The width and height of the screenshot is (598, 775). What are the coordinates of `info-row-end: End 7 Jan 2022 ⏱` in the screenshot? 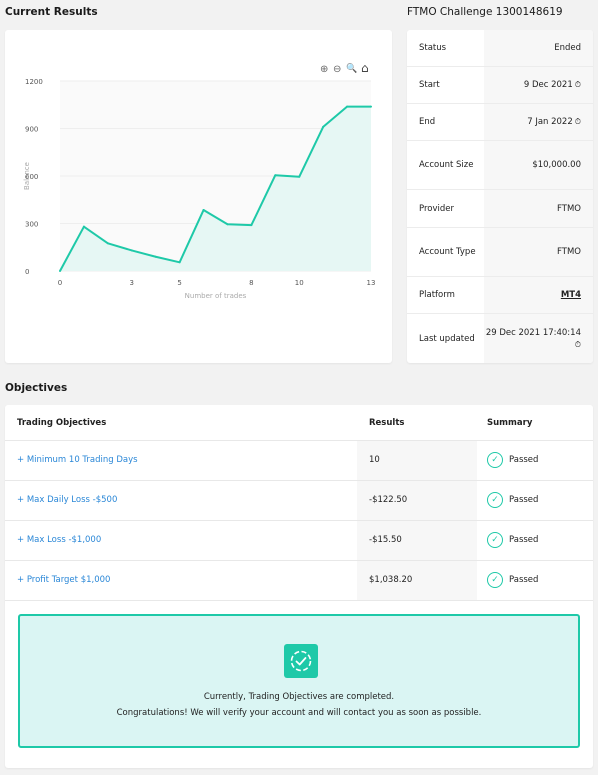 It's located at (500, 122).